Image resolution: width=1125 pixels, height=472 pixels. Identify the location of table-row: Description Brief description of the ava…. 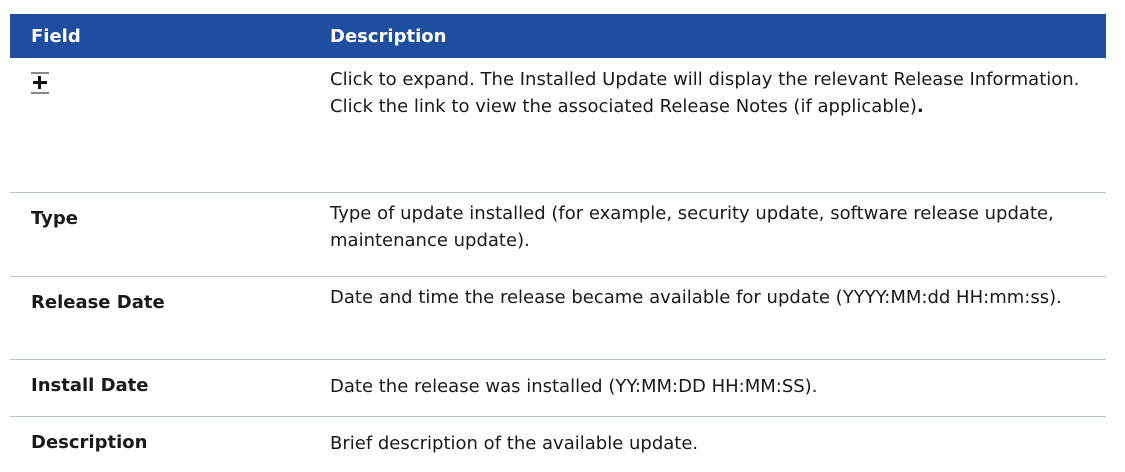
(558, 444).